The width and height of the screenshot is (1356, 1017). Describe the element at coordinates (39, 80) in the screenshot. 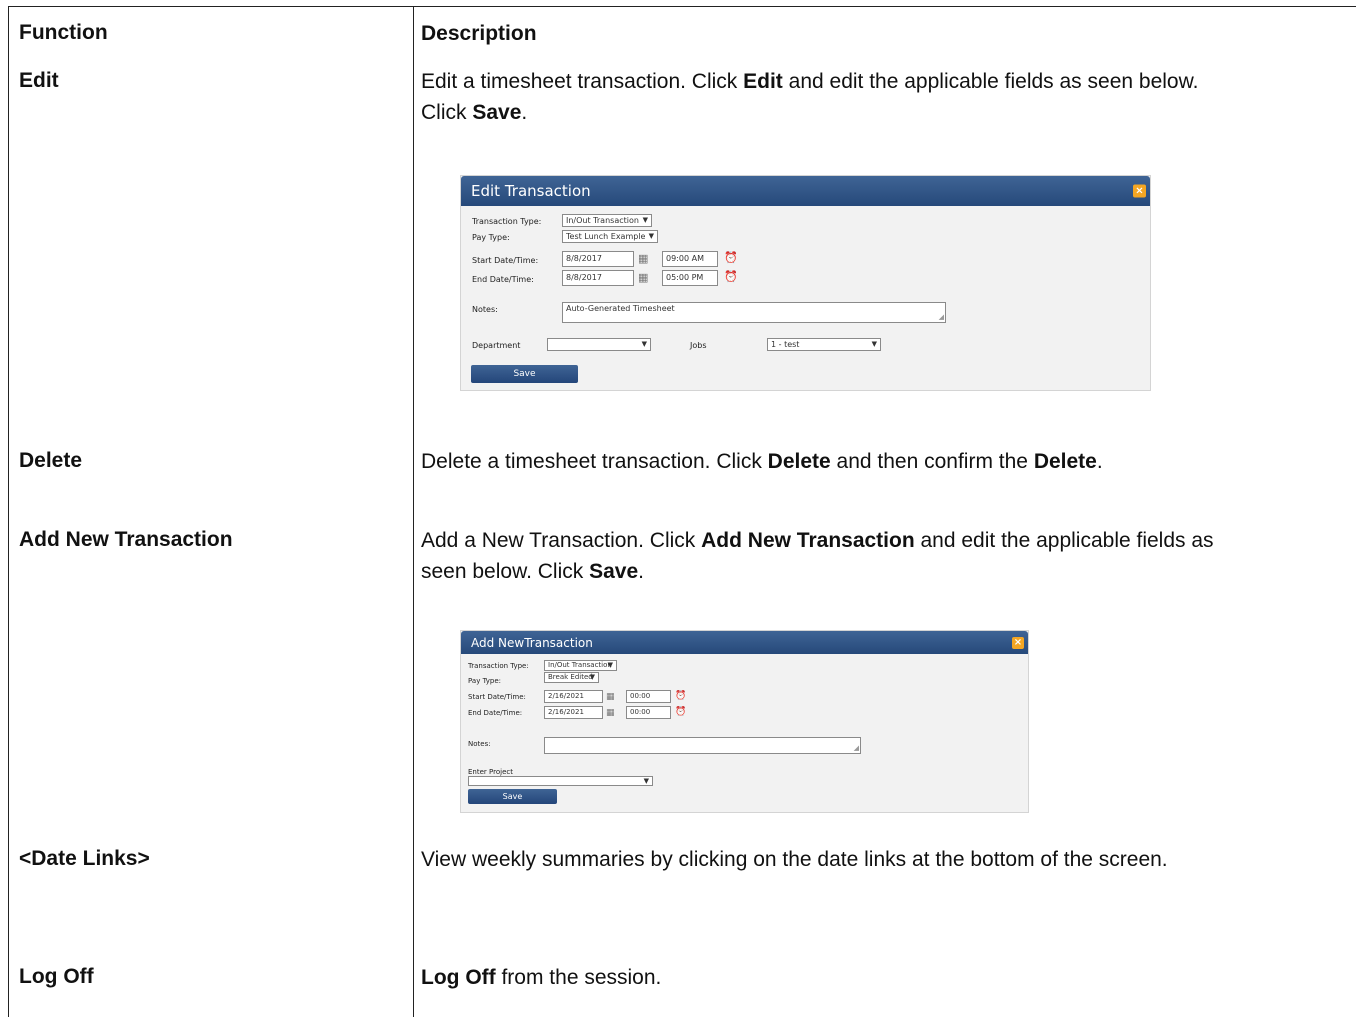

I see `row-edit-function: Edit` at that location.